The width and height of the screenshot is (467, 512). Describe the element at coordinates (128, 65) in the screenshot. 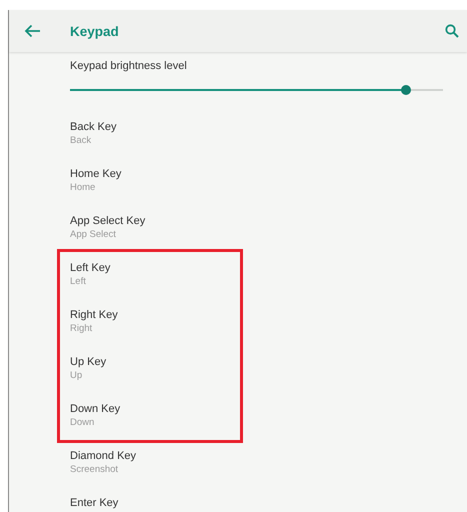

I see `slider-label: Keypad brightness level` at that location.